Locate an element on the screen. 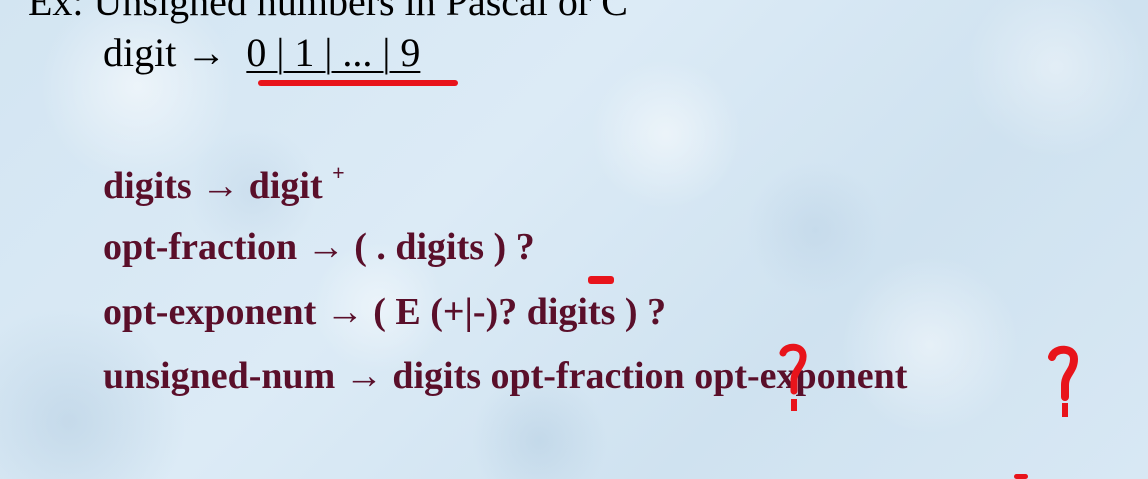 Image resolution: width=1148 pixels, height=479 pixels. opt-fraction-rule-lhs: opt-fraction is located at coordinates (200, 247).